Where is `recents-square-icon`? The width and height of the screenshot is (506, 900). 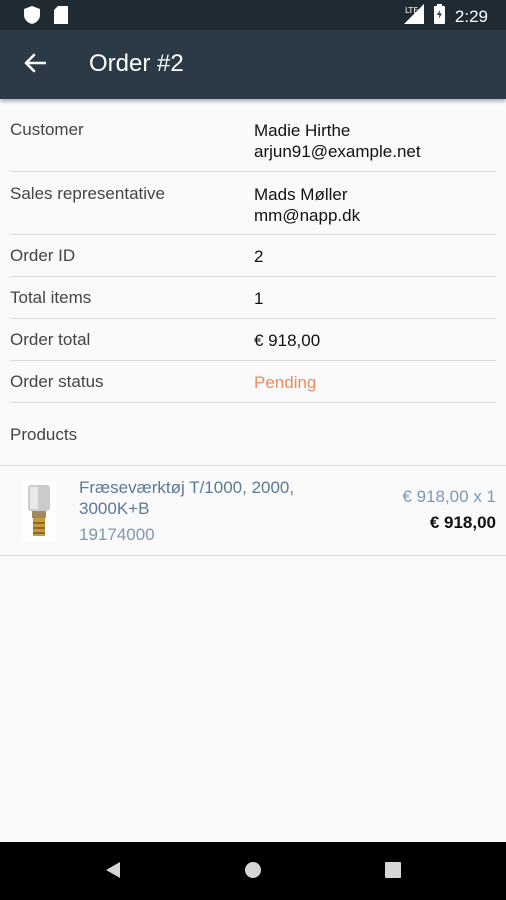 recents-square-icon is located at coordinates (393, 872).